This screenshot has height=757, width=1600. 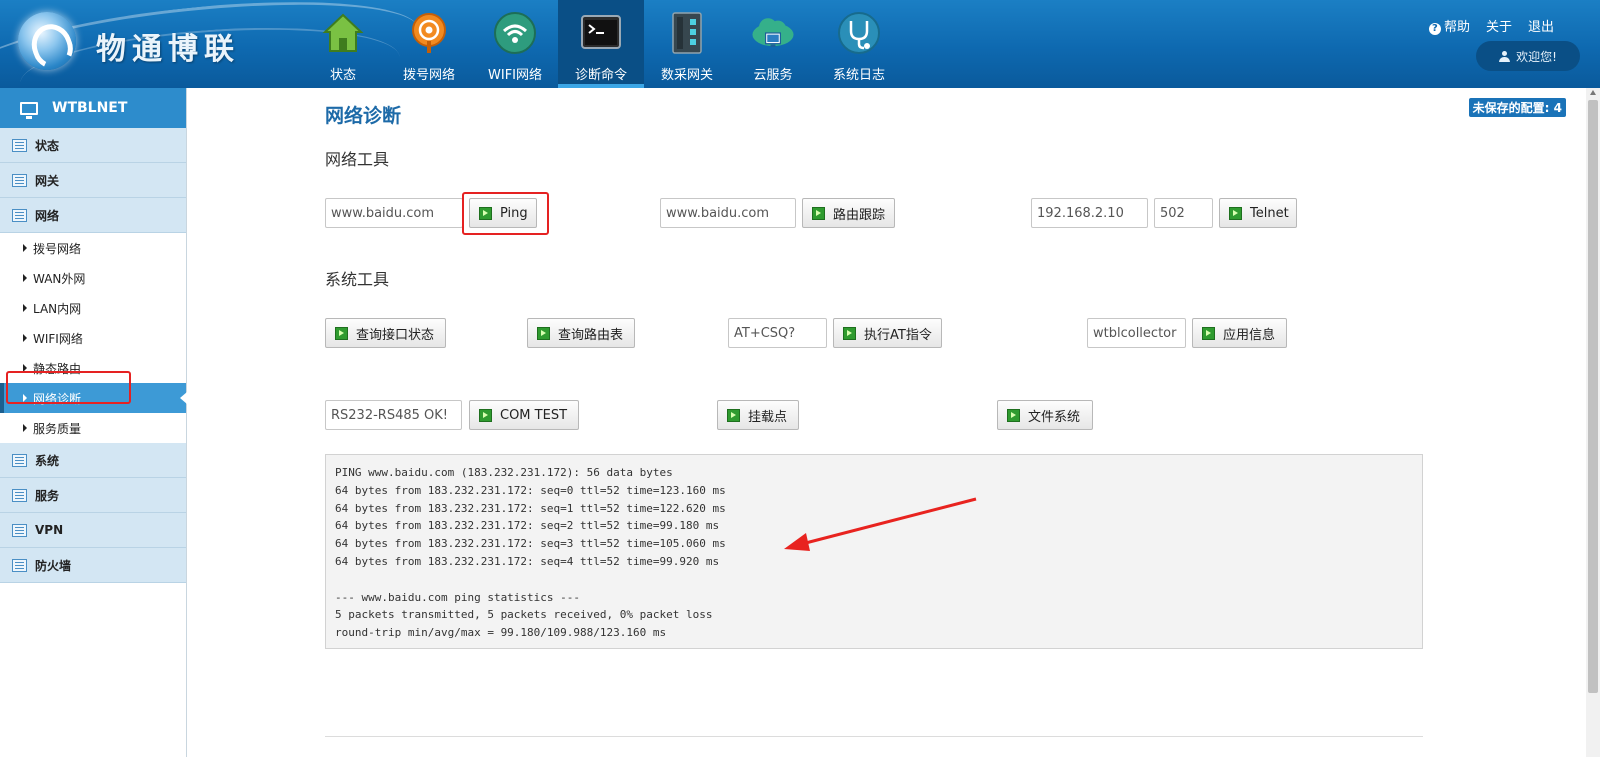 I want to click on nav-label: 云服务, so click(x=773, y=75).